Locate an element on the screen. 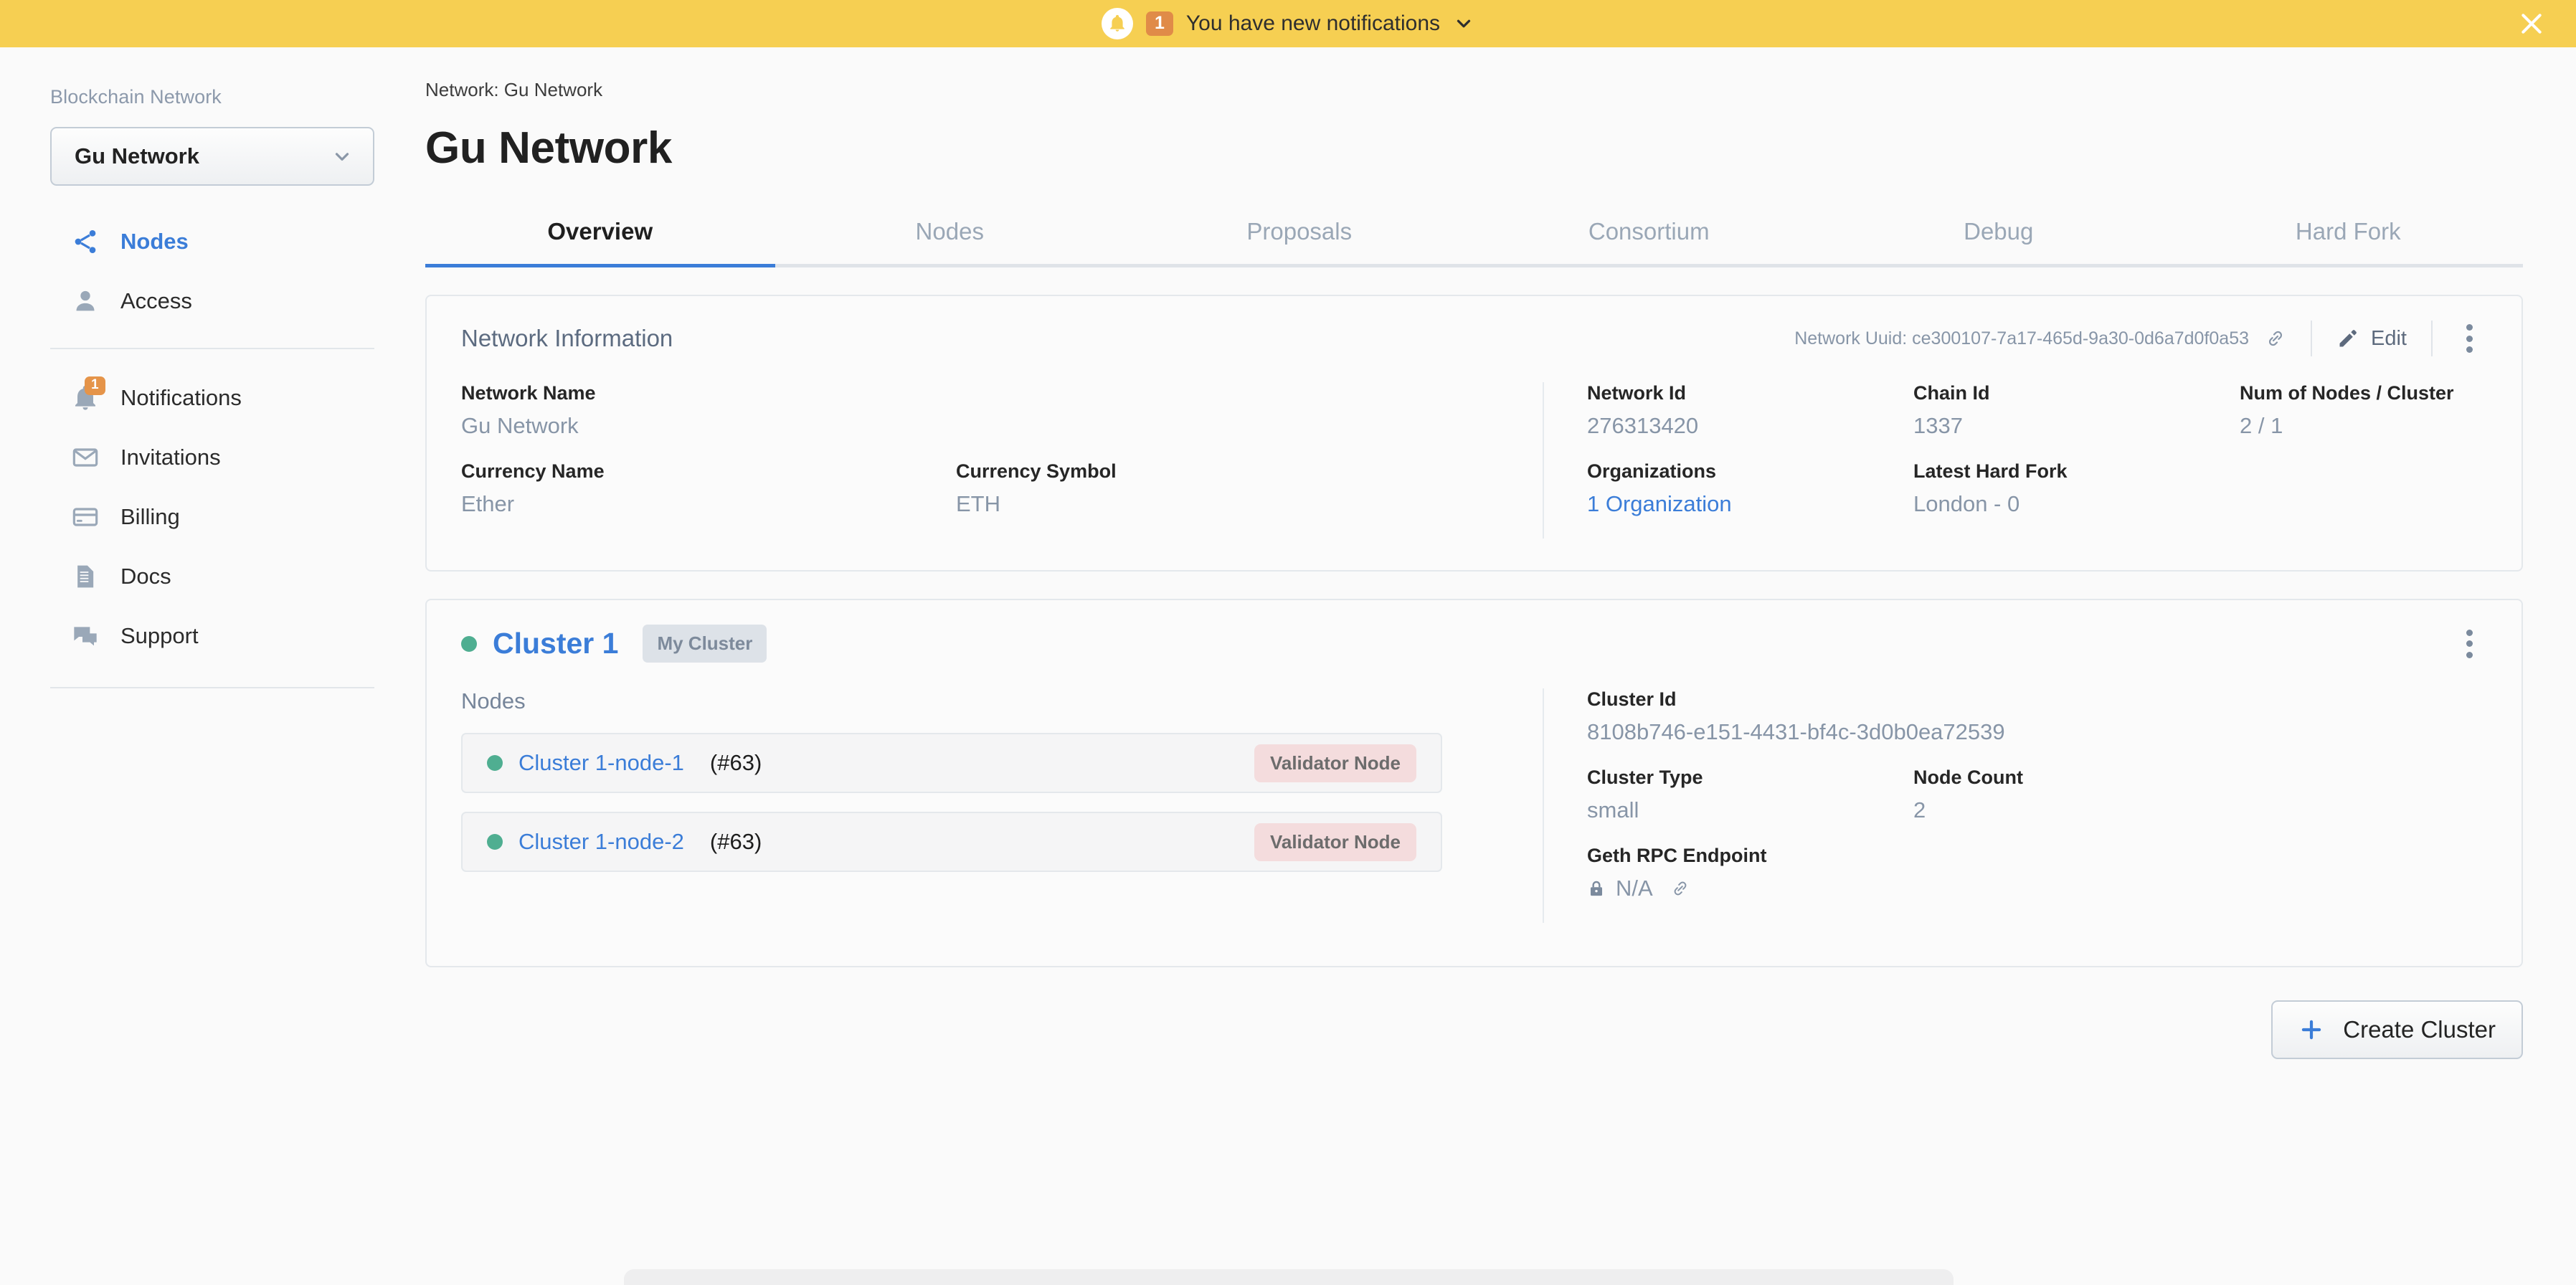 The height and width of the screenshot is (1285, 2576). field-chain-id: Chain Id 1337 is located at coordinates (2076, 411).